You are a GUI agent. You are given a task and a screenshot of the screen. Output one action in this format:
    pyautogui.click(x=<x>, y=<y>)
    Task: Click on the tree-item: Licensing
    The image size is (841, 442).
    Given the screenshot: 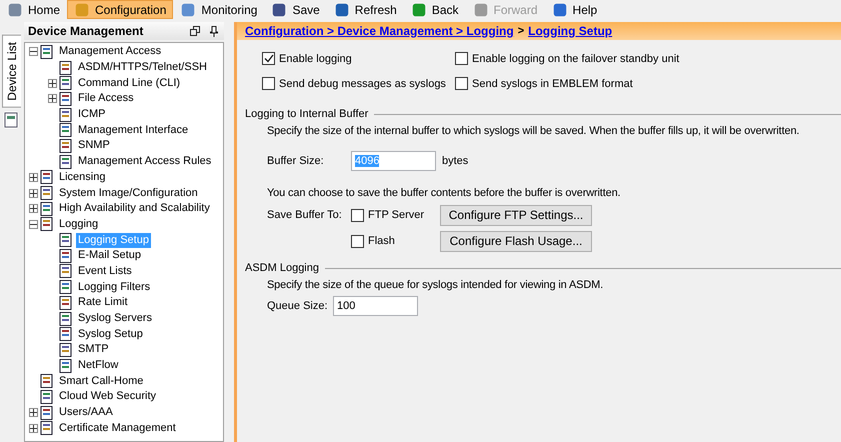 What is the action you would take?
    pyautogui.click(x=82, y=177)
    